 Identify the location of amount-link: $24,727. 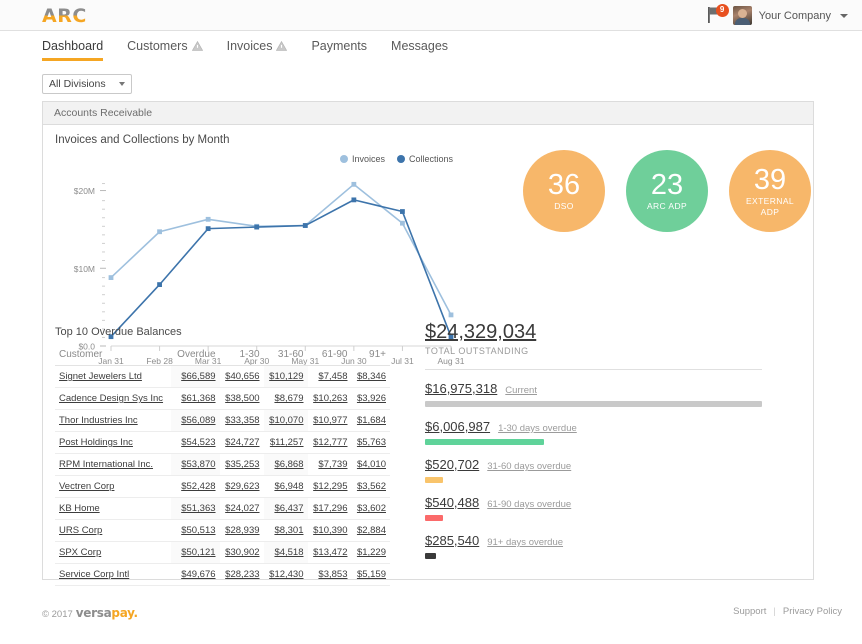
(242, 442).